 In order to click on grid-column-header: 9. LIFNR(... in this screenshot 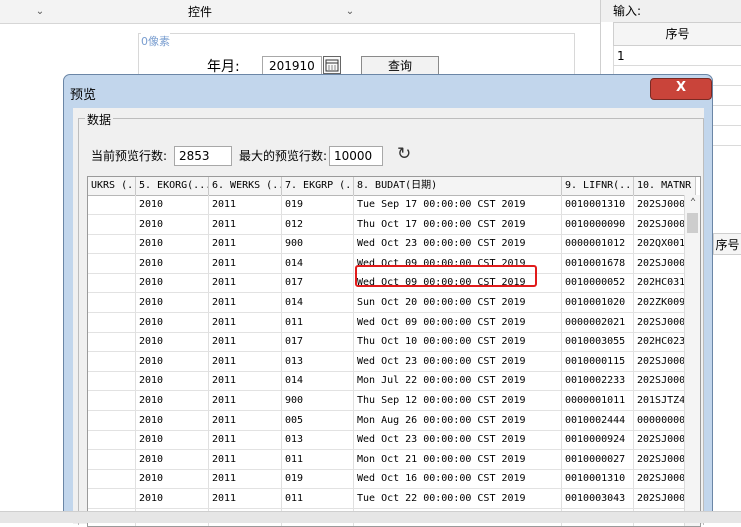, I will do `click(598, 186)`.